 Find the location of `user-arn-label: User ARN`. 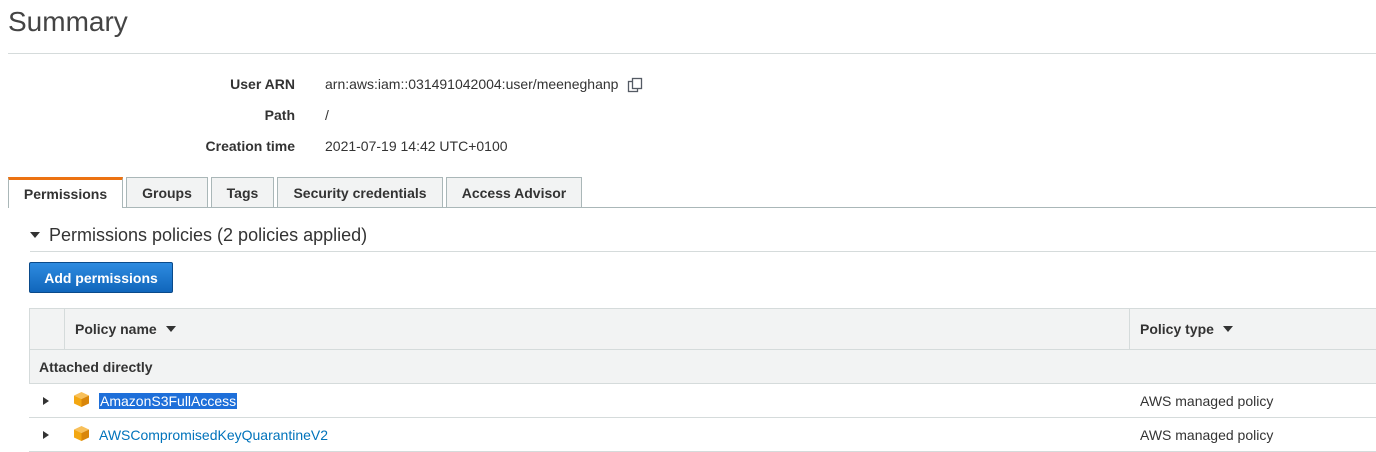

user-arn-label: User ARN is located at coordinates (262, 84).